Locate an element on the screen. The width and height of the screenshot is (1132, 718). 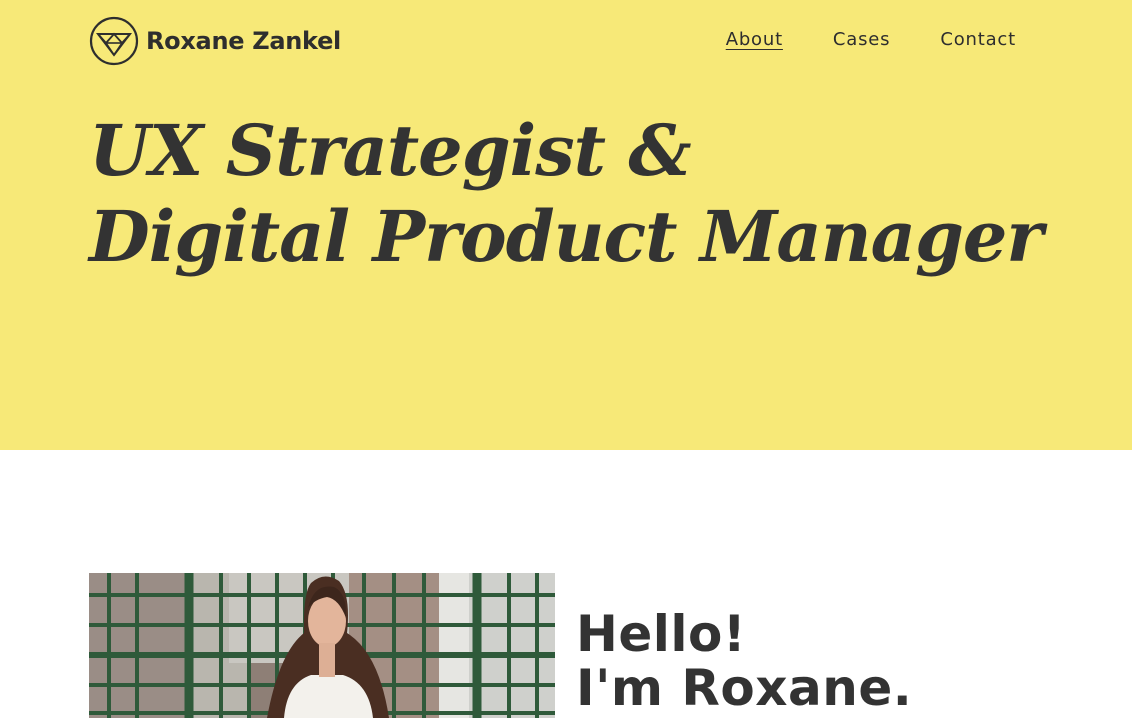
nav-link-cases: Cases is located at coordinates (861, 39).